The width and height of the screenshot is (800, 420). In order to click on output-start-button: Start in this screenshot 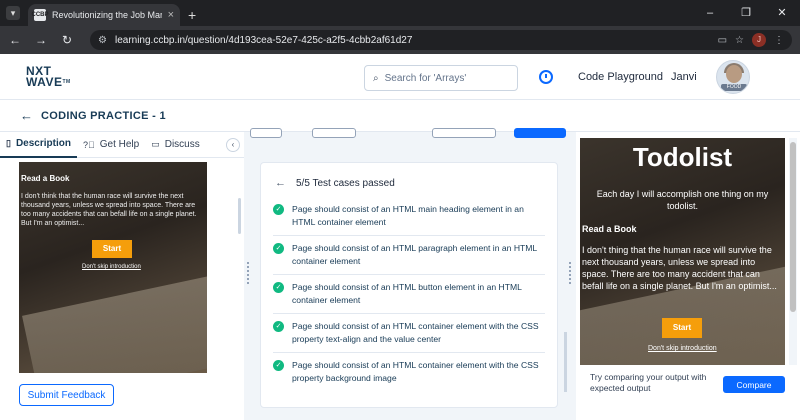, I will do `click(682, 328)`.